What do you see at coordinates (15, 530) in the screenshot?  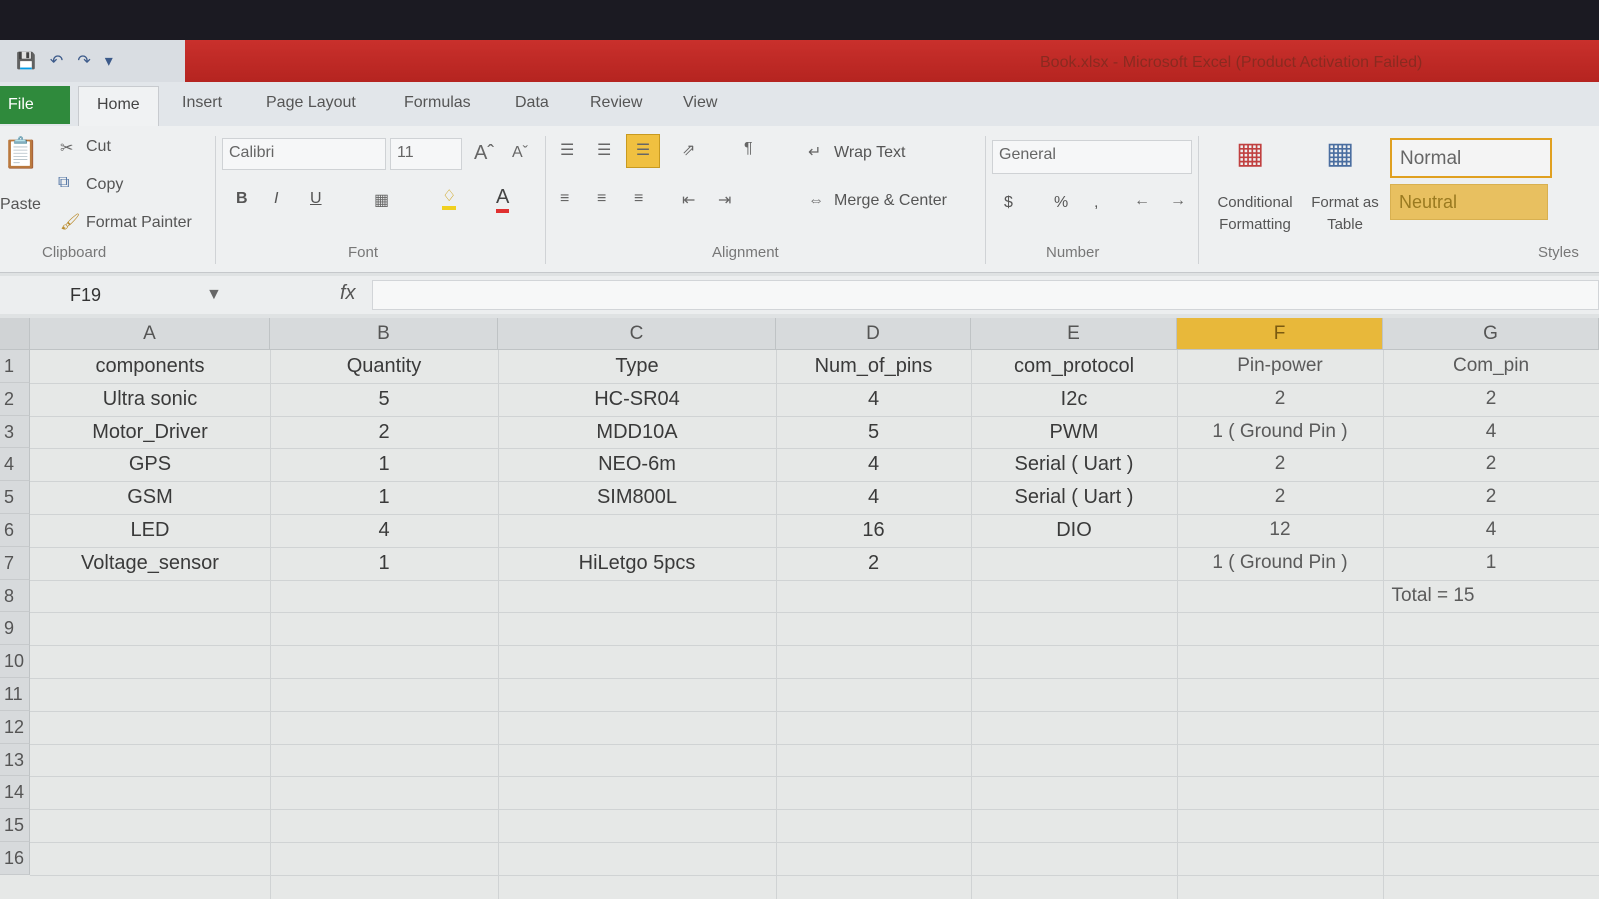 I see `row-header: 6` at bounding box center [15, 530].